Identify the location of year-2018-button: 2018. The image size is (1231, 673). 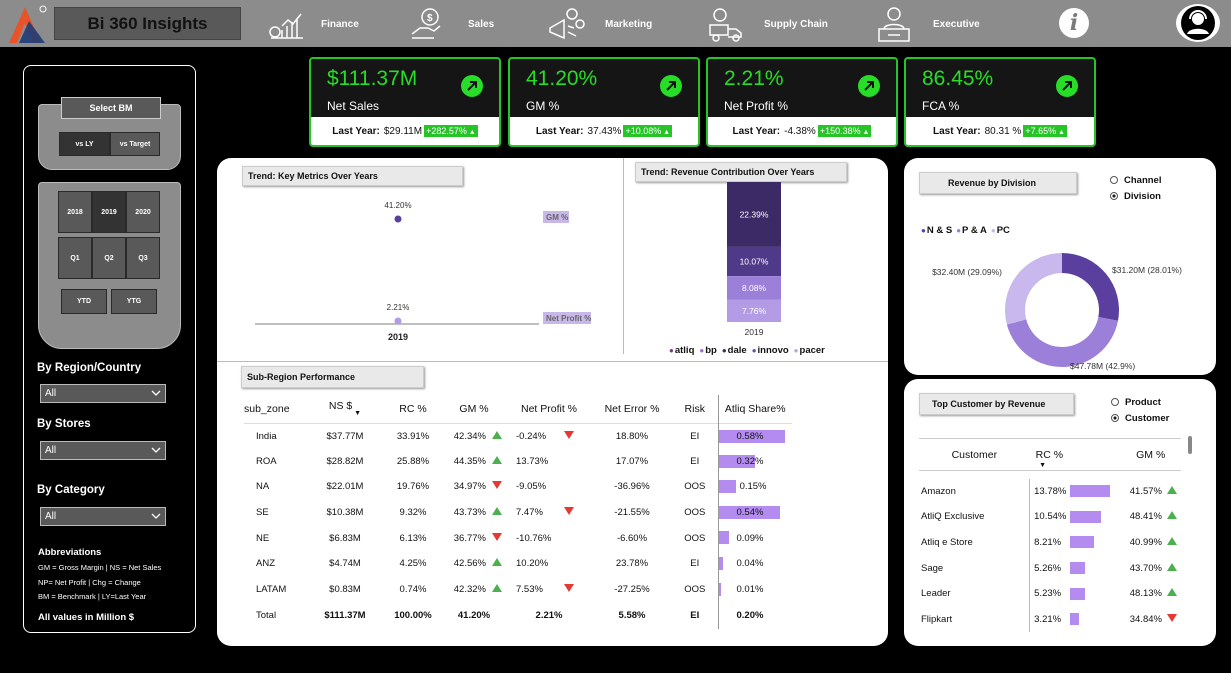
(75, 212).